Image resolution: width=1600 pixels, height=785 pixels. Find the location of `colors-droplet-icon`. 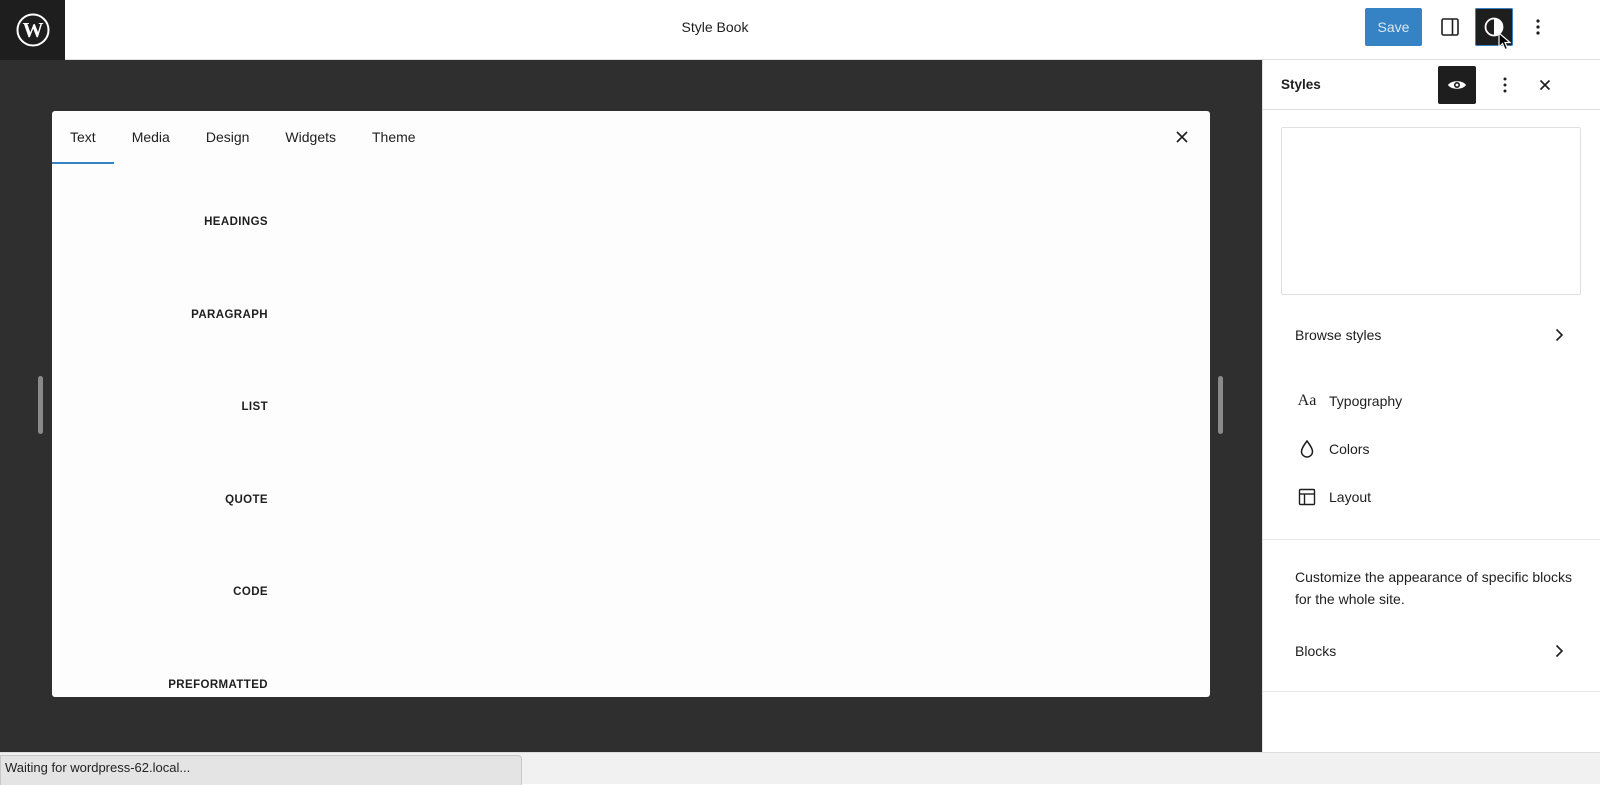

colors-droplet-icon is located at coordinates (1307, 449).